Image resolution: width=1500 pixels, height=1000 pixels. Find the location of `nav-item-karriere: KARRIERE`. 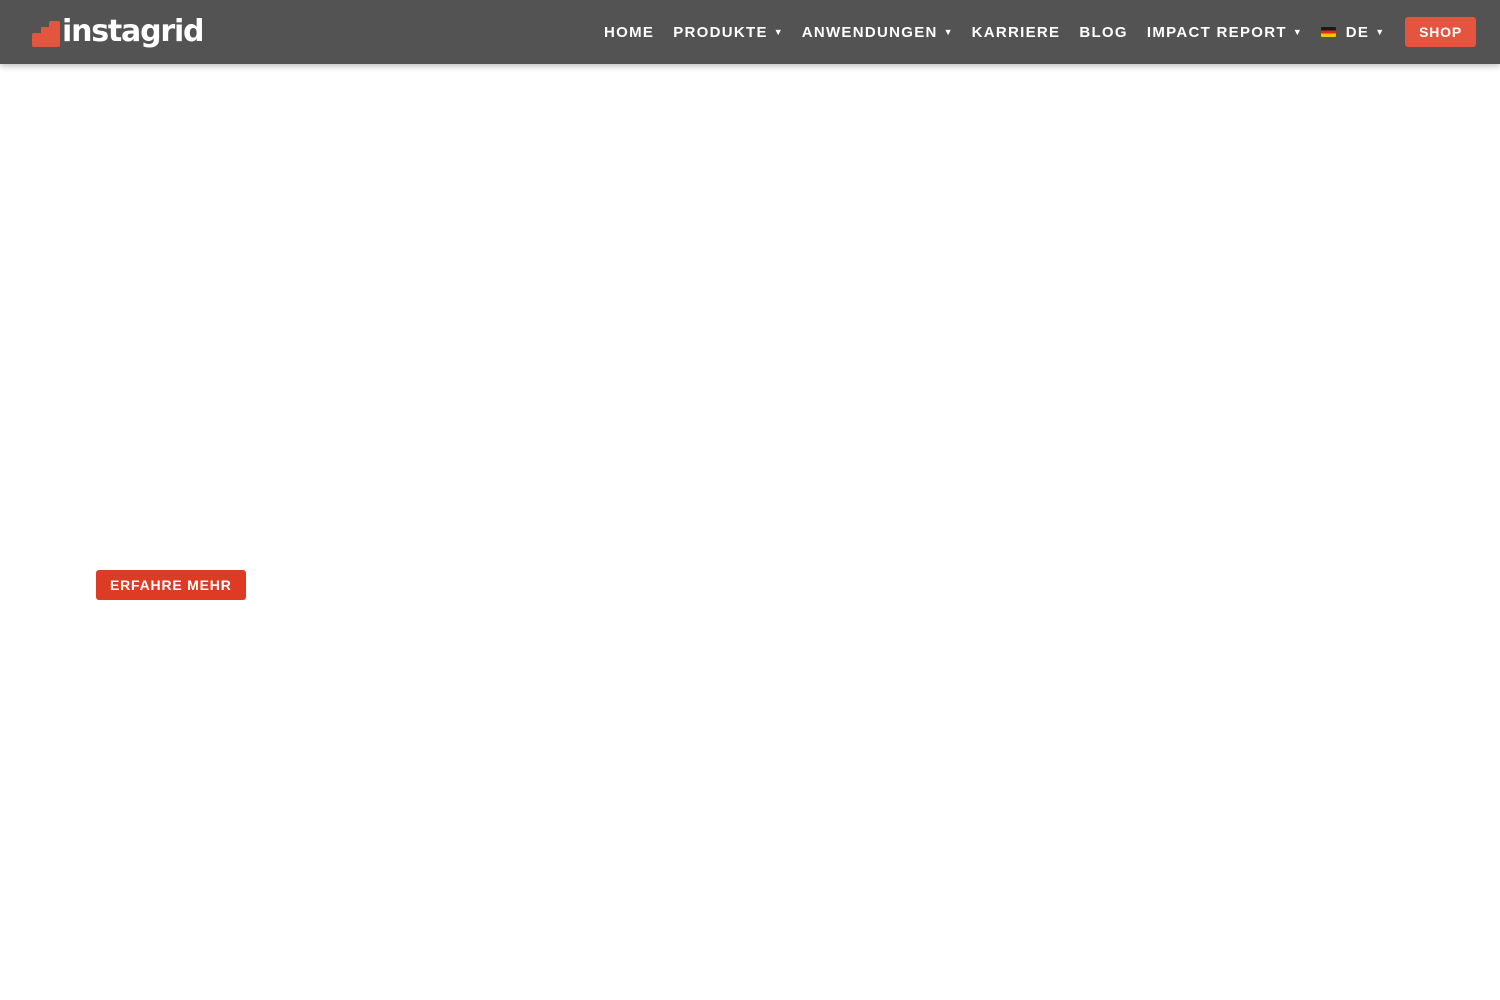

nav-item-karriere: KARRIERE is located at coordinates (1016, 32).